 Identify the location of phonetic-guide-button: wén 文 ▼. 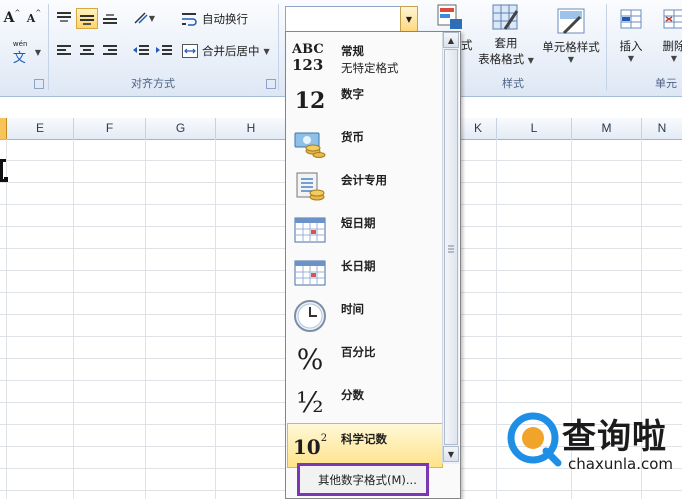
(26, 53).